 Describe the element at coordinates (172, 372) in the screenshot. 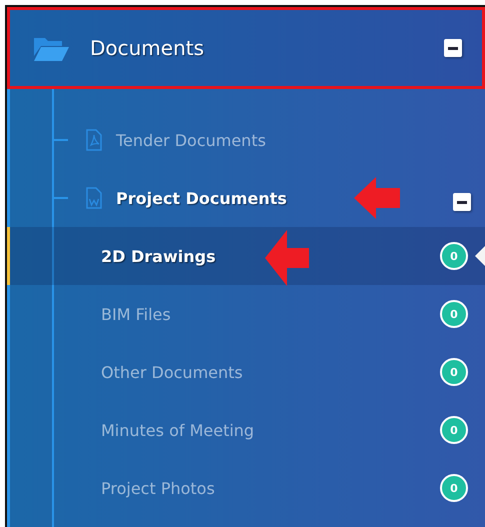

I see `item-label: Other Documents` at that location.